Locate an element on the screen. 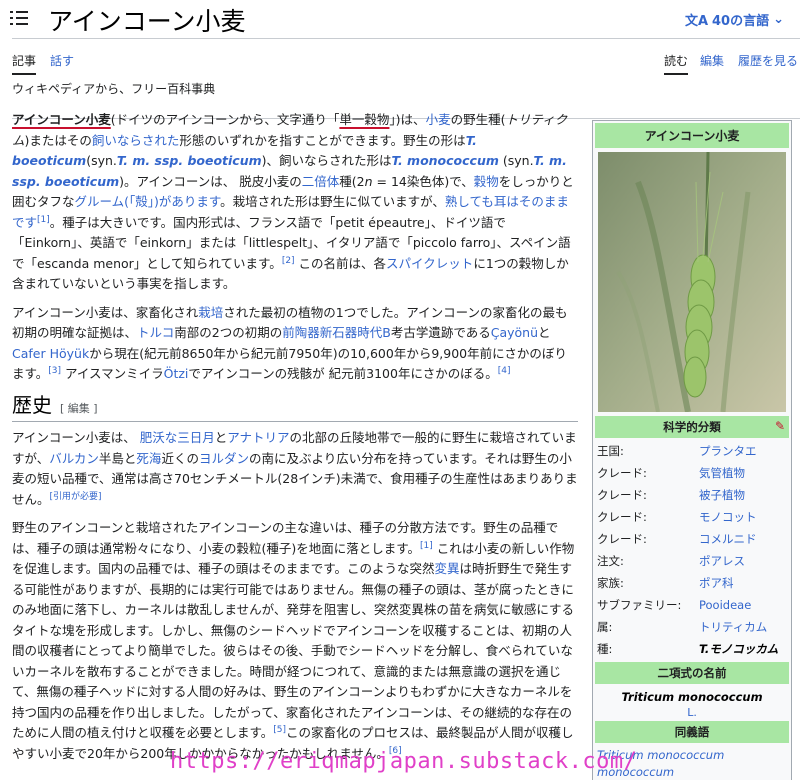  taxonomy-value: 気管植物 is located at coordinates (722, 473).